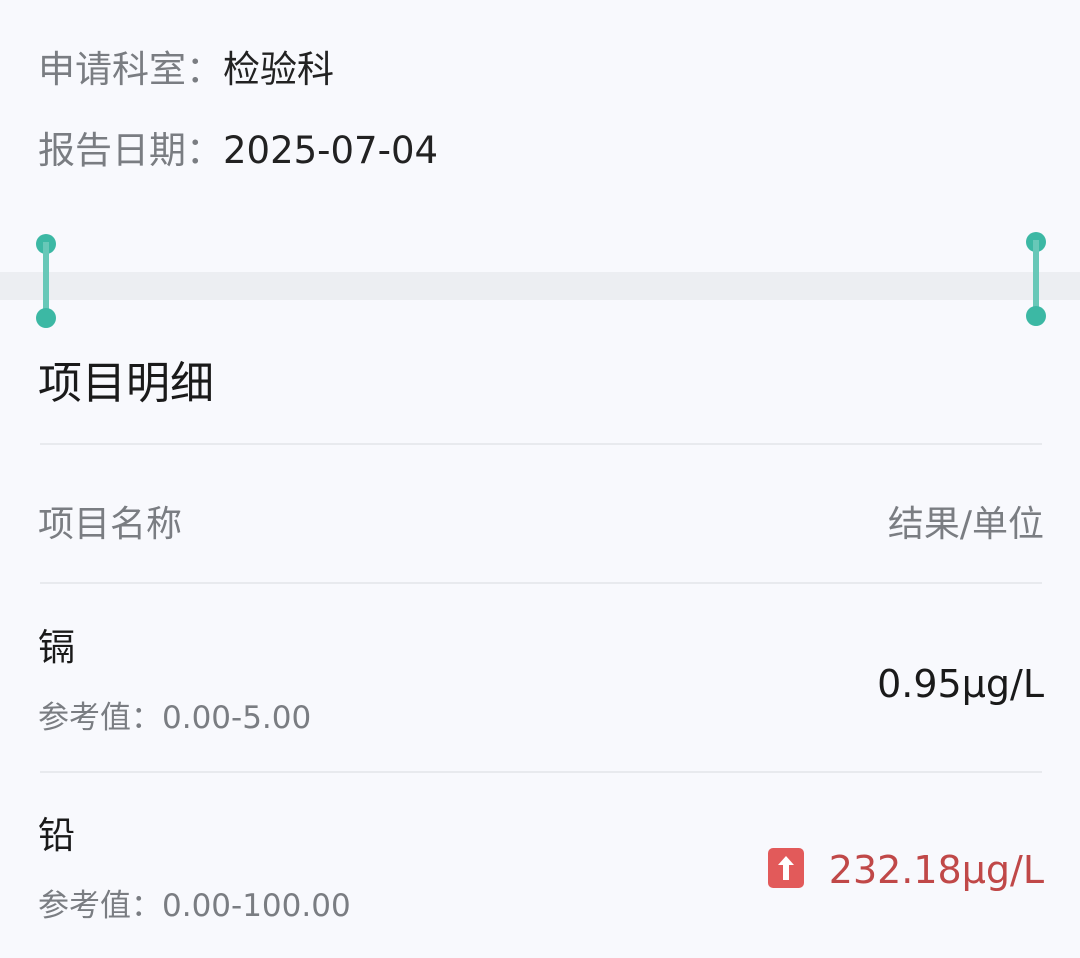  Describe the element at coordinates (331, 150) in the screenshot. I see `report-date-value: 2025-07-04` at that location.